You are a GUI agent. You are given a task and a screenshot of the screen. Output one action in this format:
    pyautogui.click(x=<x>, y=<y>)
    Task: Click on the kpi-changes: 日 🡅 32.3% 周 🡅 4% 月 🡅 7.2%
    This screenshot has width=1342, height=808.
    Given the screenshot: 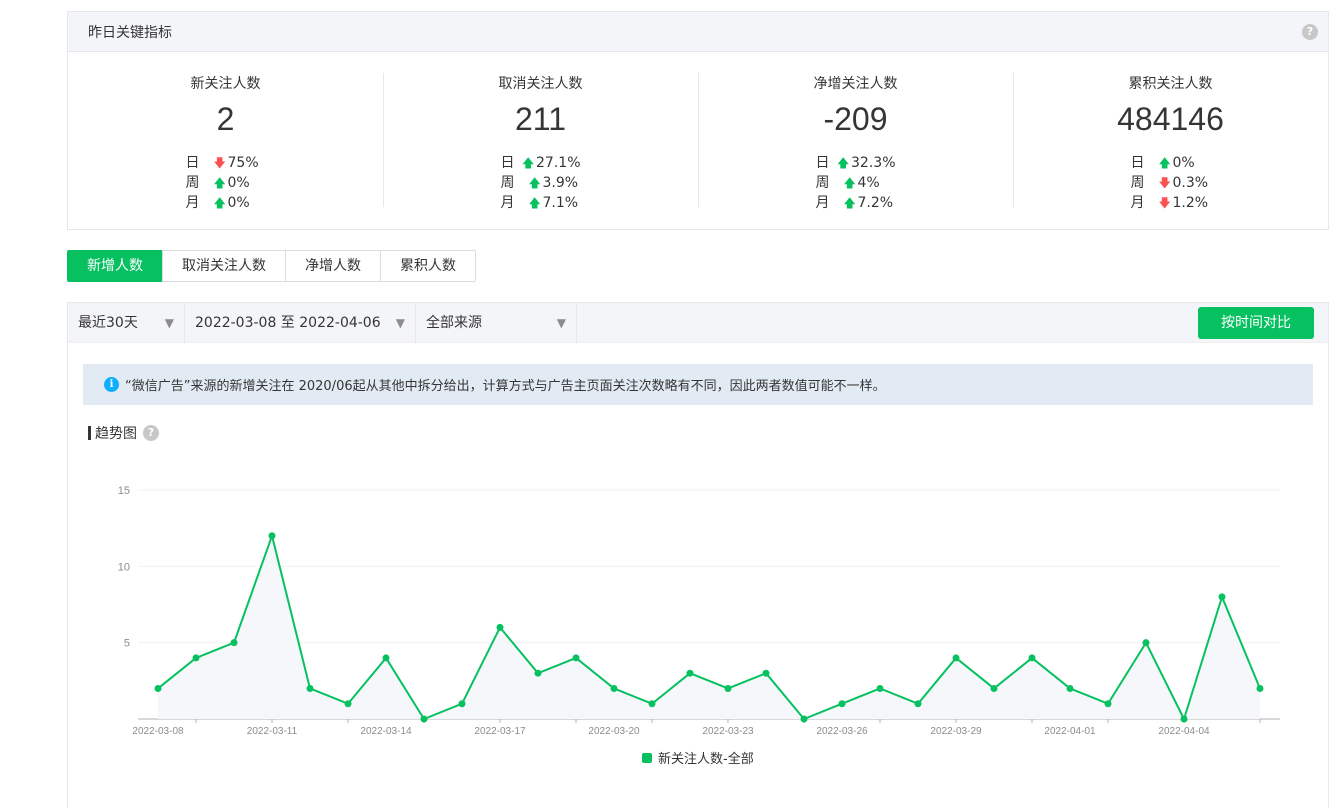 What is the action you would take?
    pyautogui.click(x=856, y=183)
    